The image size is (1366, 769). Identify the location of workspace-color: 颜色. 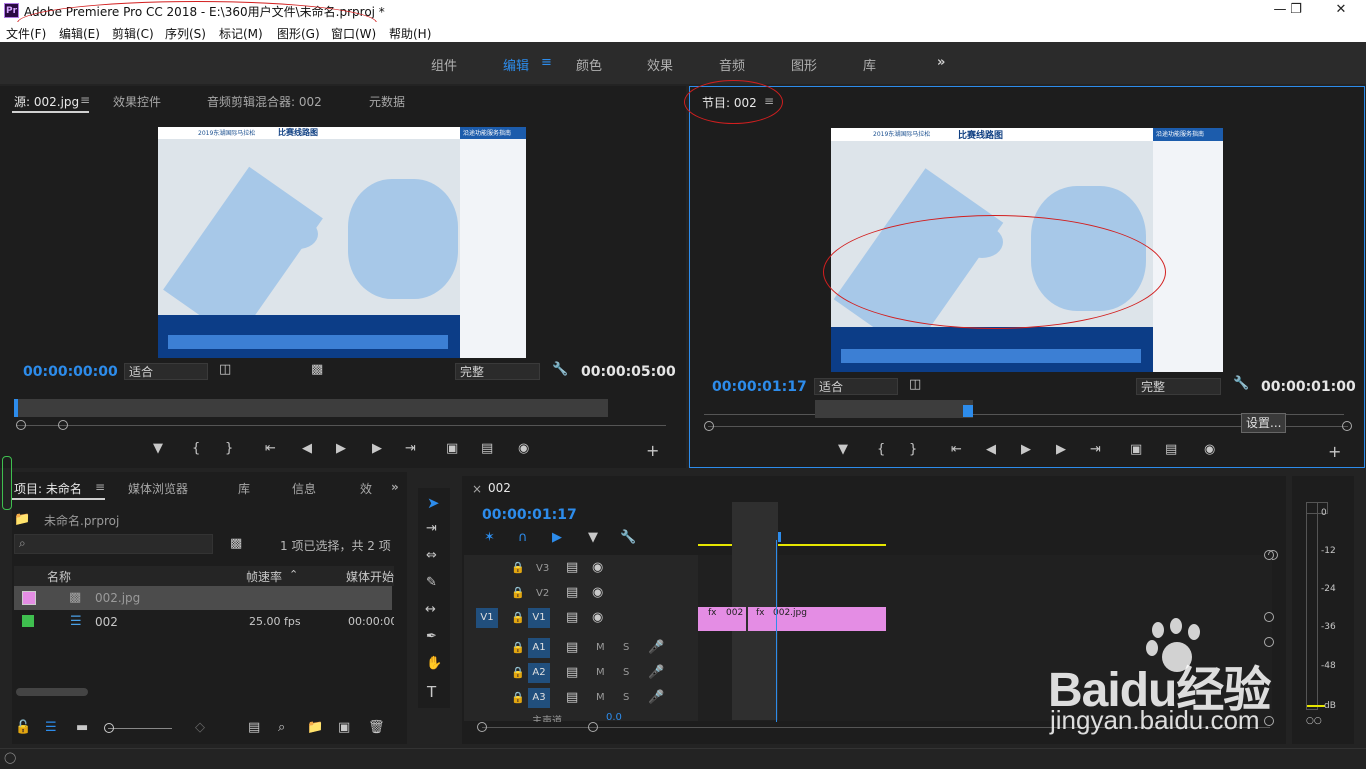
(589, 64).